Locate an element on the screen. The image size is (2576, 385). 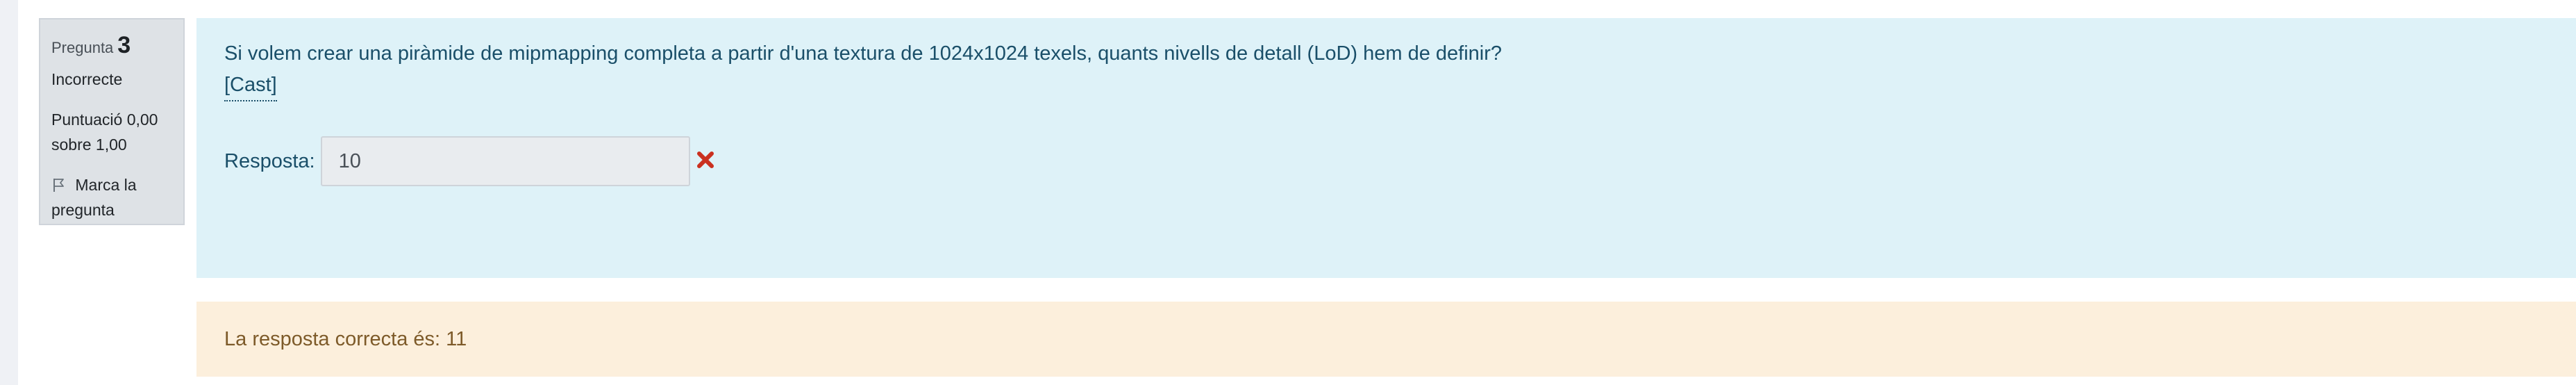
grade-line-2: sobre 1,00 is located at coordinates (89, 145).